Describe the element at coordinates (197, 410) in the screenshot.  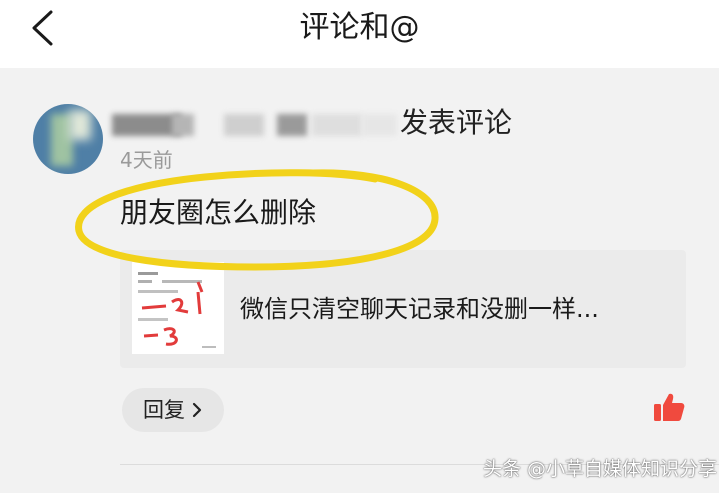
I see `chevron-right-icon` at that location.